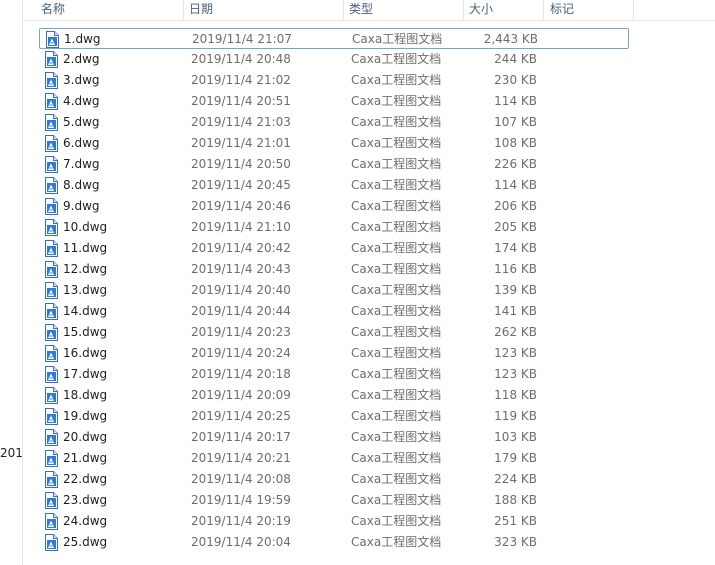  I want to click on file-size: 205 KB, so click(515, 227).